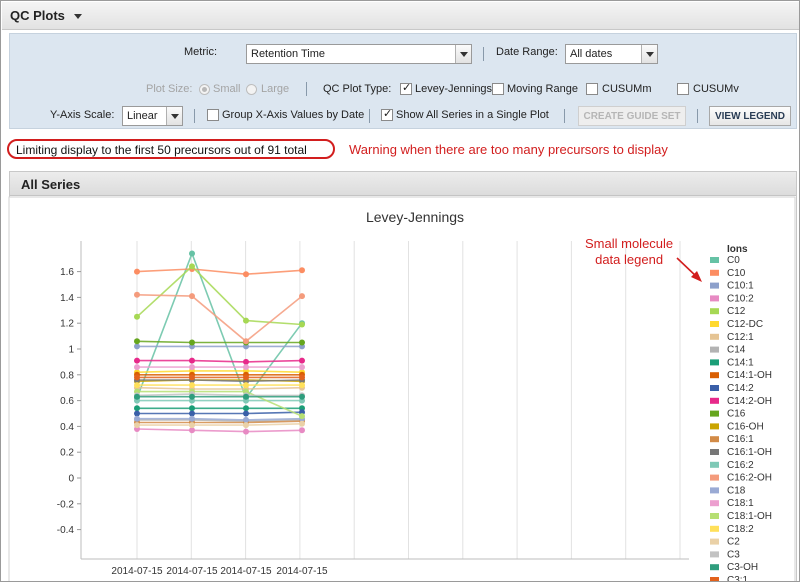 Image resolution: width=800 pixels, height=582 pixels. I want to click on y-axis-scale-select: Linear, so click(152, 116).